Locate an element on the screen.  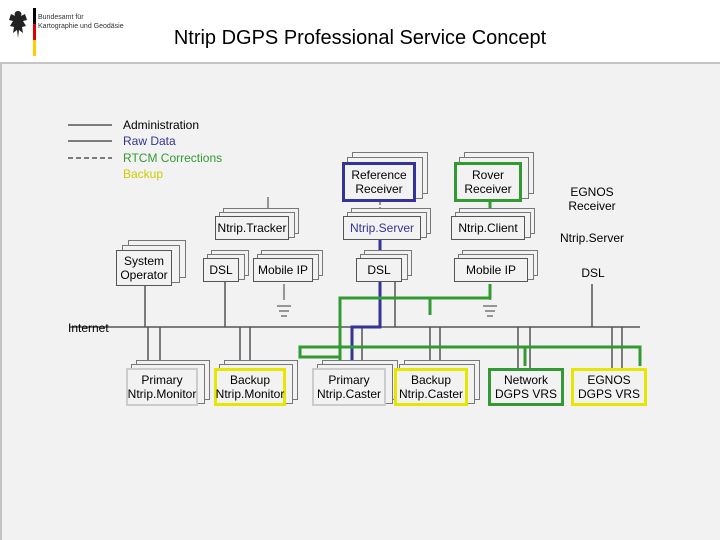
primary-caster-node: Primary Ntrip.Caster is located at coordinates (355, 384).